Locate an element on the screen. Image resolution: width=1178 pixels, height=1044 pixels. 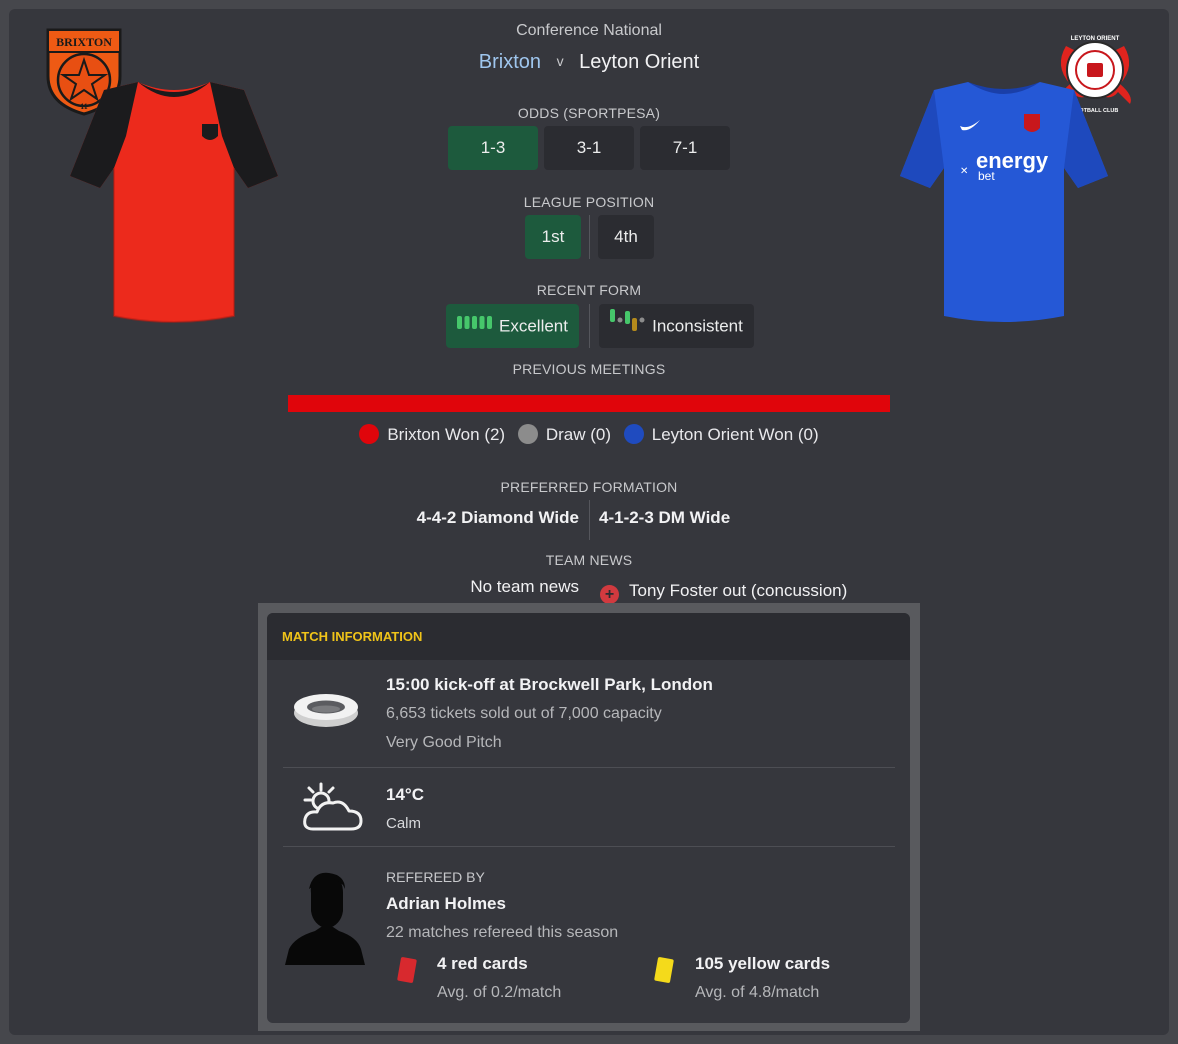
pitch-condition: Very Good Pitch is located at coordinates (444, 742).